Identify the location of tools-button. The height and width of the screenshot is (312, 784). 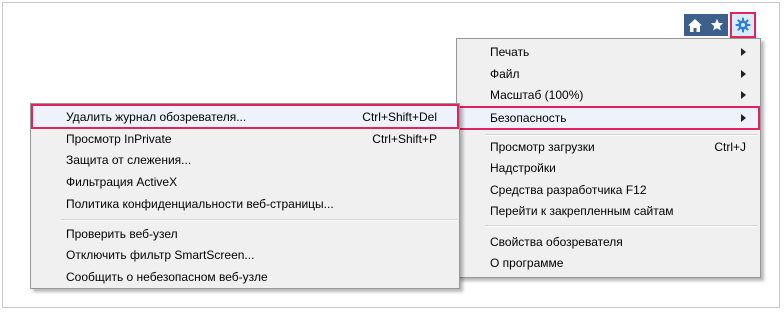
(743, 25).